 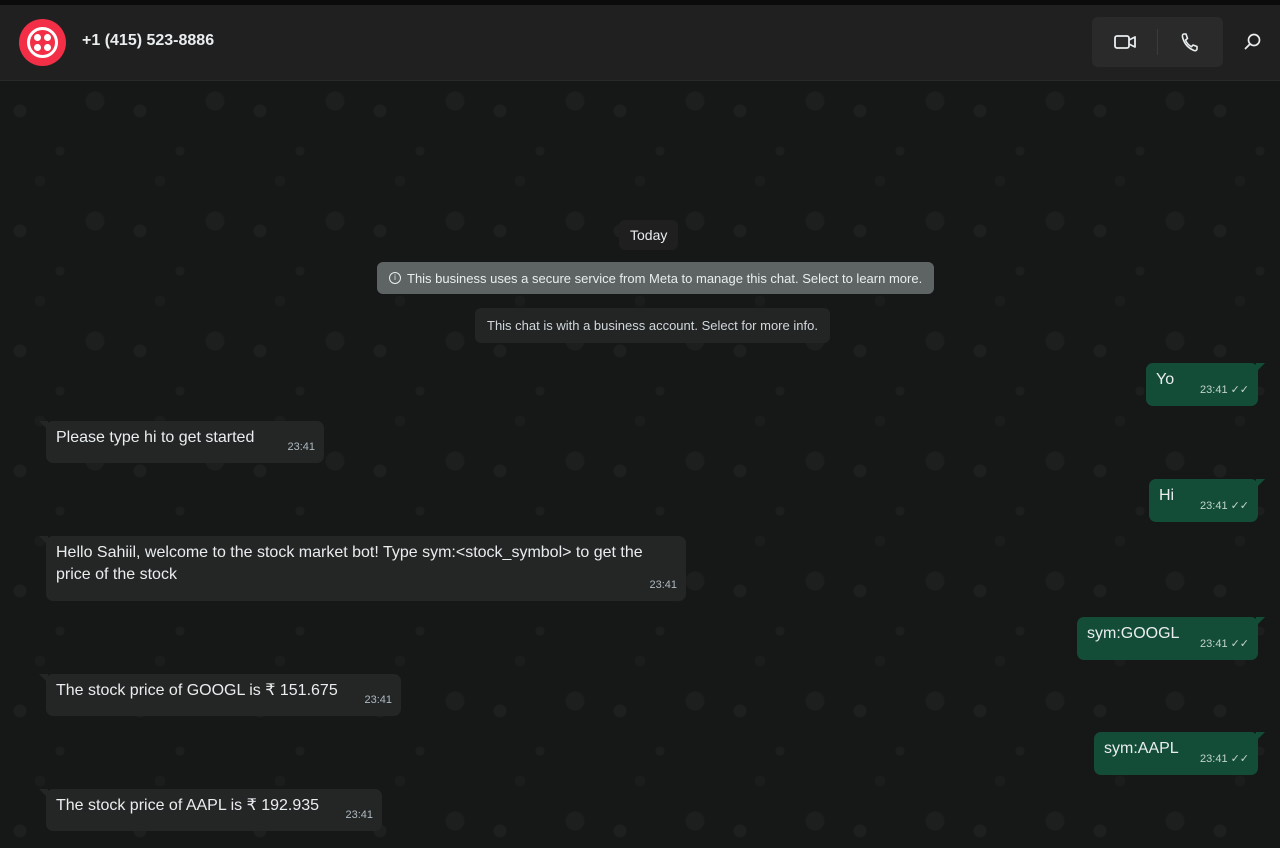 I want to click on outgoing-message: Yo 23:41 ✓✓, so click(x=1205, y=384).